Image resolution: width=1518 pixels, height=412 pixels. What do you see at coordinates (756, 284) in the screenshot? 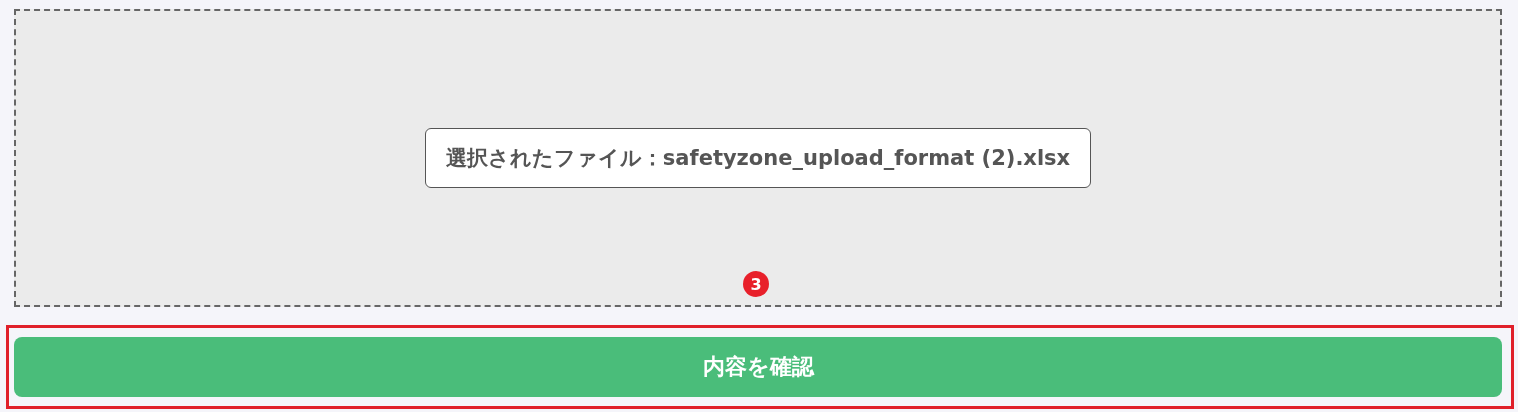
I see `step-badge: 3` at bounding box center [756, 284].